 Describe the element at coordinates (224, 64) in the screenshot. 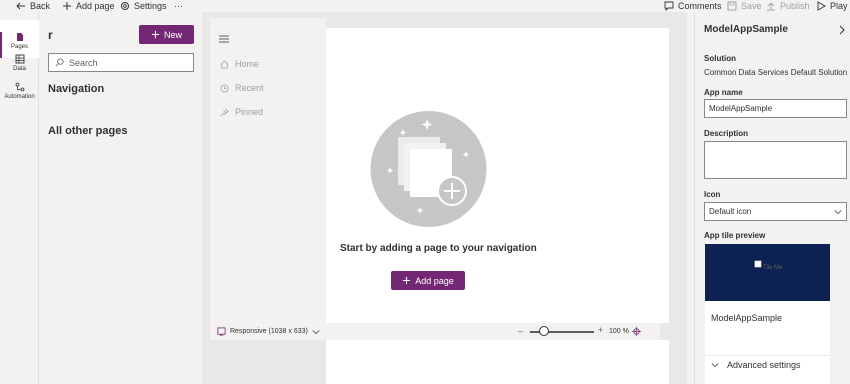

I see `home-icon` at that location.